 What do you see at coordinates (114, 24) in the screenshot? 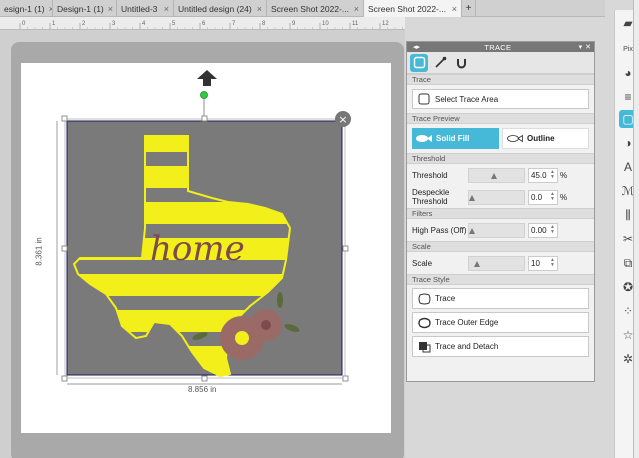
I see `ruler-tick-label: 3` at bounding box center [114, 24].